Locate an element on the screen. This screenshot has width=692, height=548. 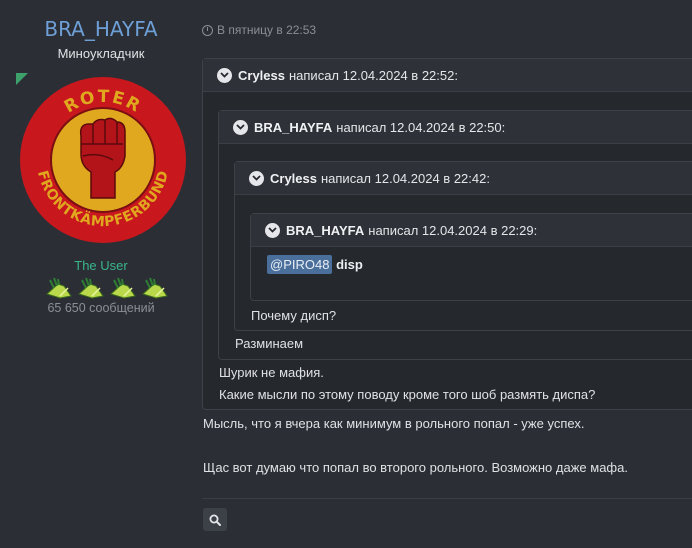
innermost-quote-text: @PIRO48 disp is located at coordinates (315, 264).